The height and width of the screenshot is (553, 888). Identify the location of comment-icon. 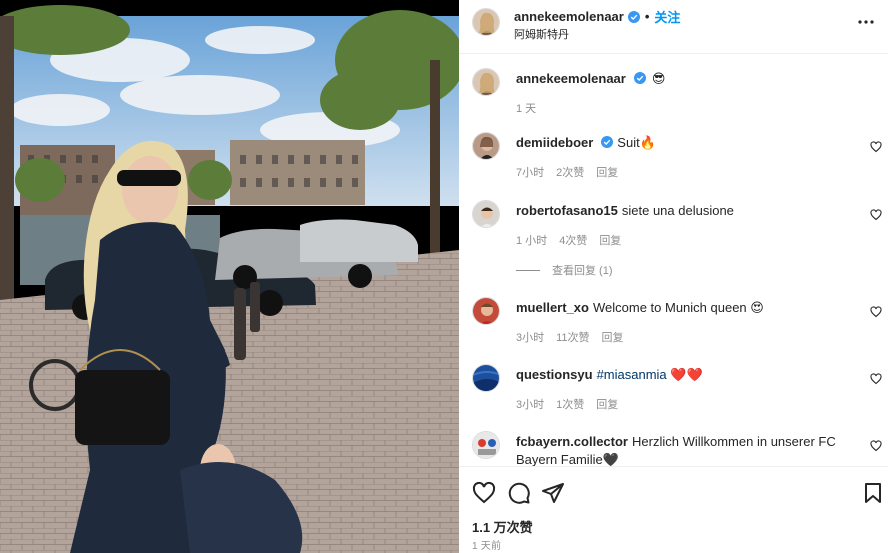
(519, 493).